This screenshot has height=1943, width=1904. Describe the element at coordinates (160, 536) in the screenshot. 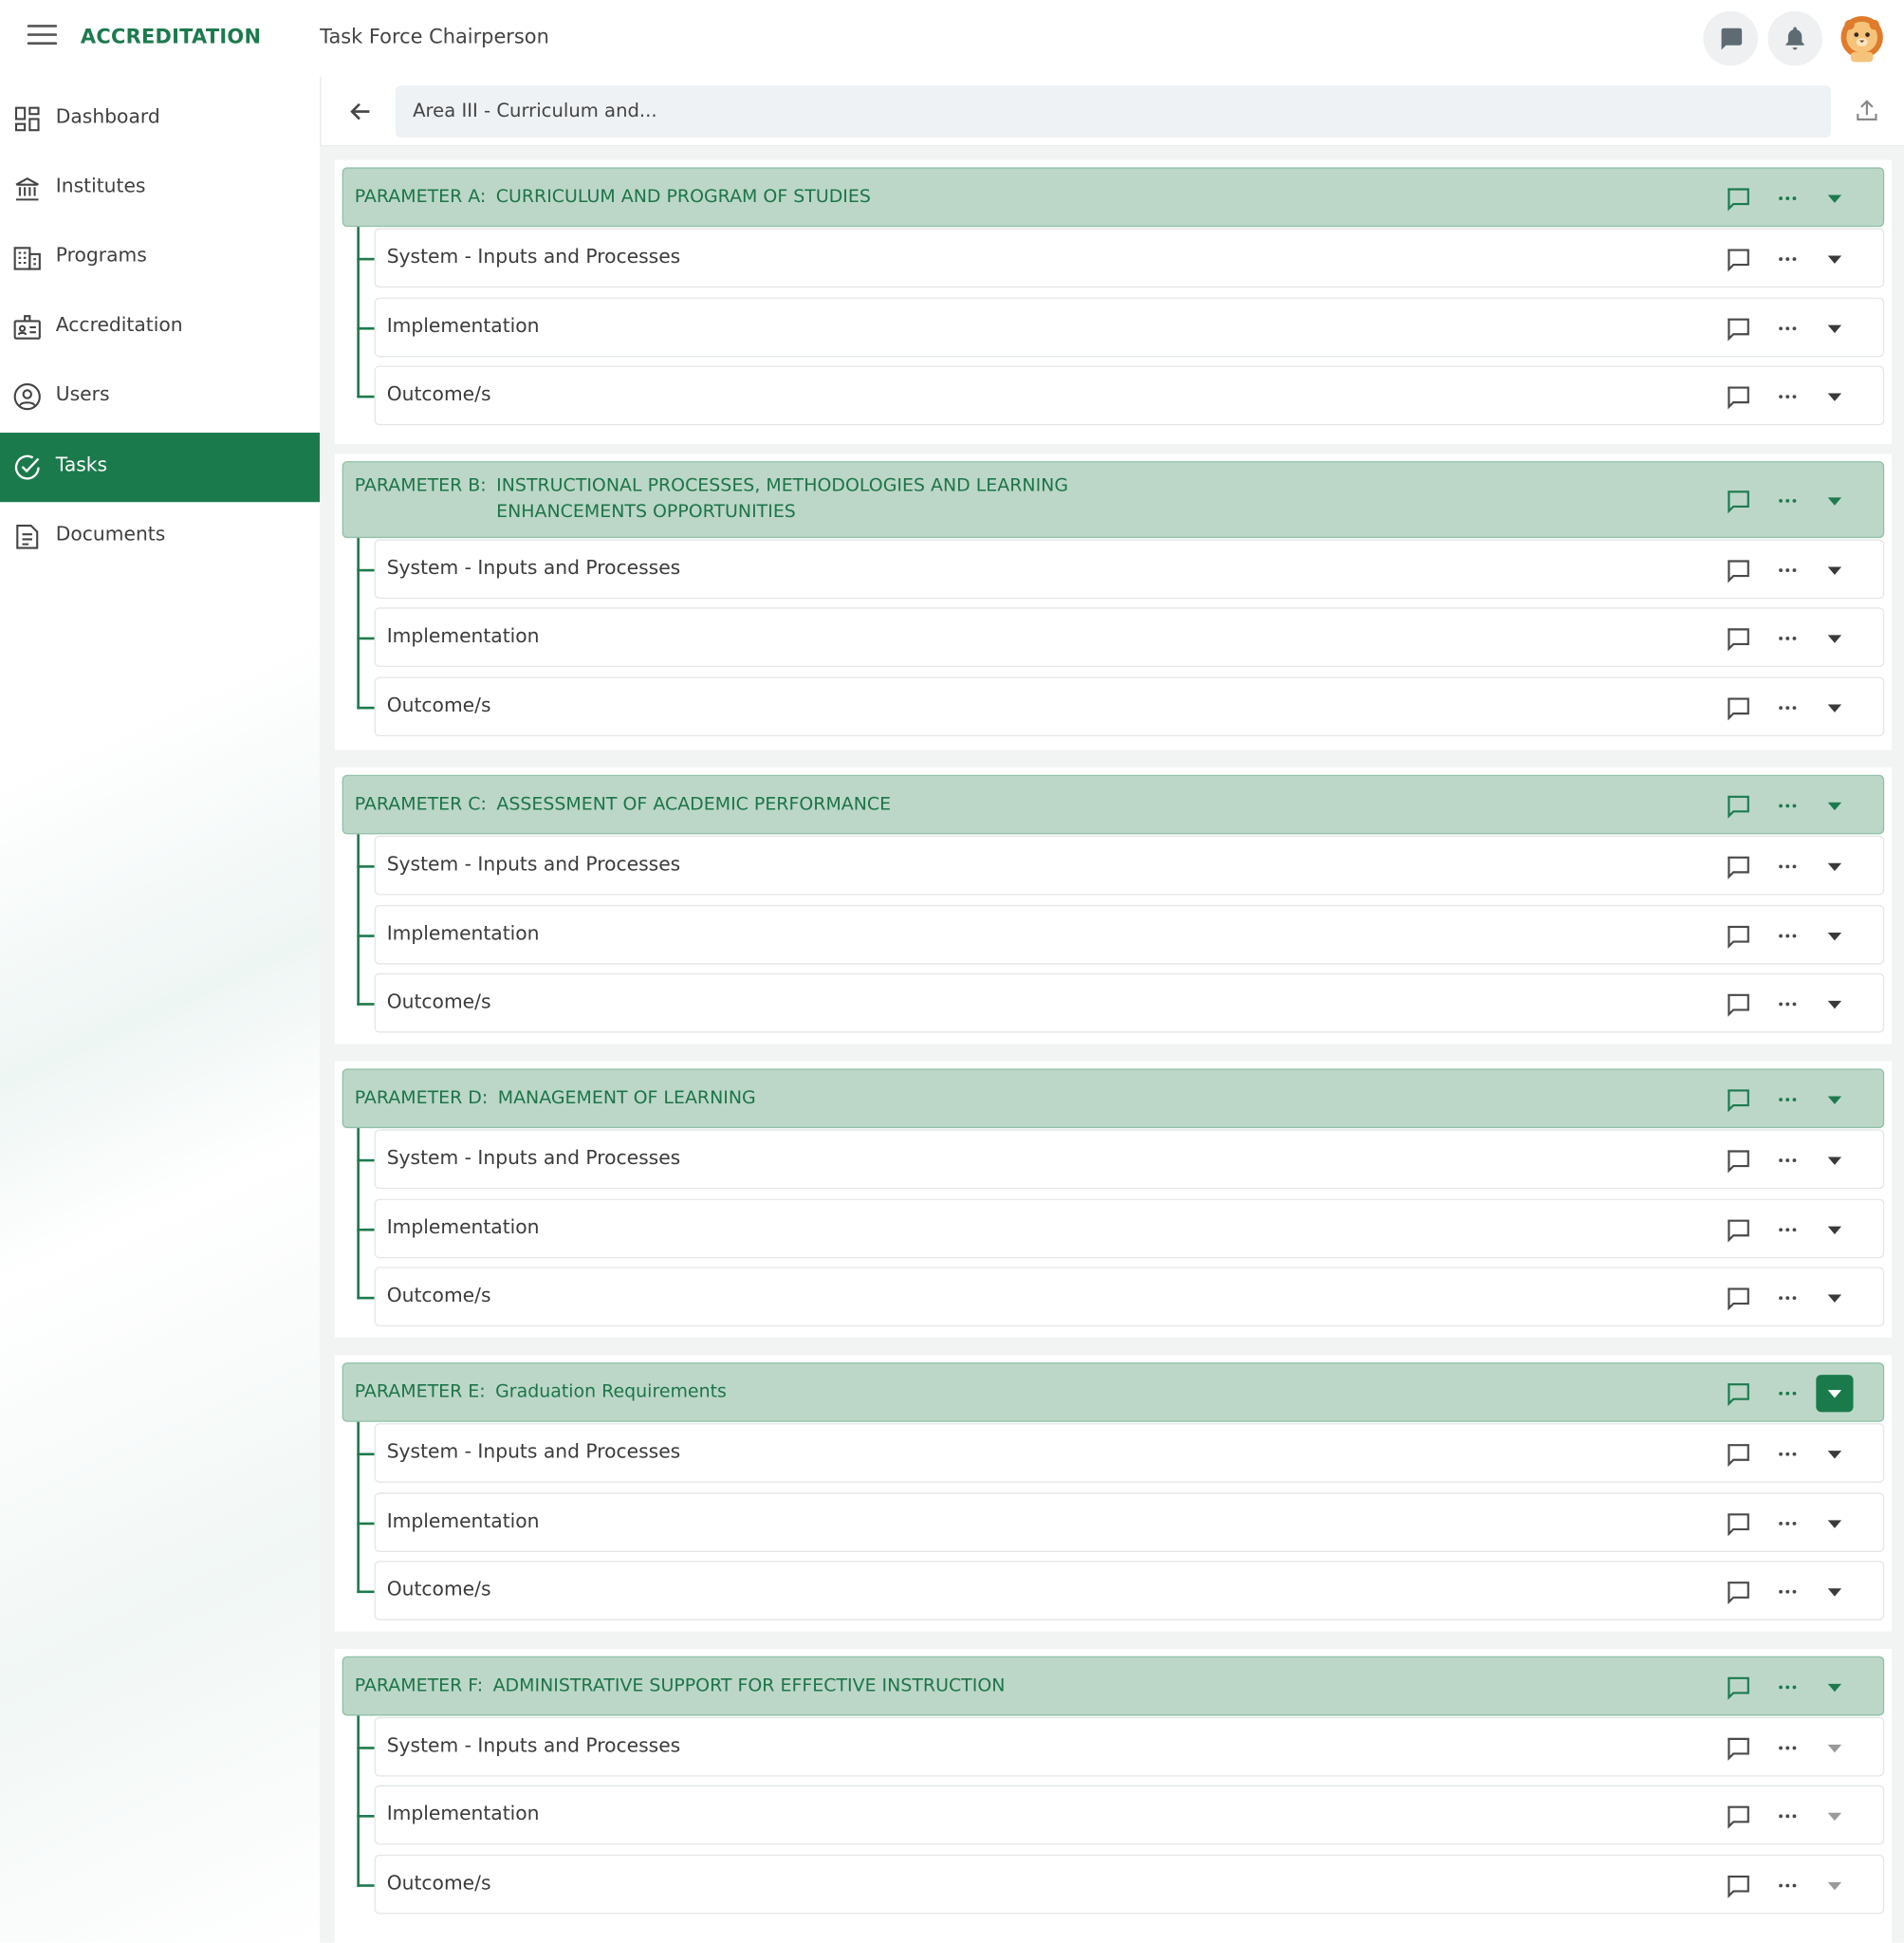

I see `sidebar-item-documents: Documents` at that location.